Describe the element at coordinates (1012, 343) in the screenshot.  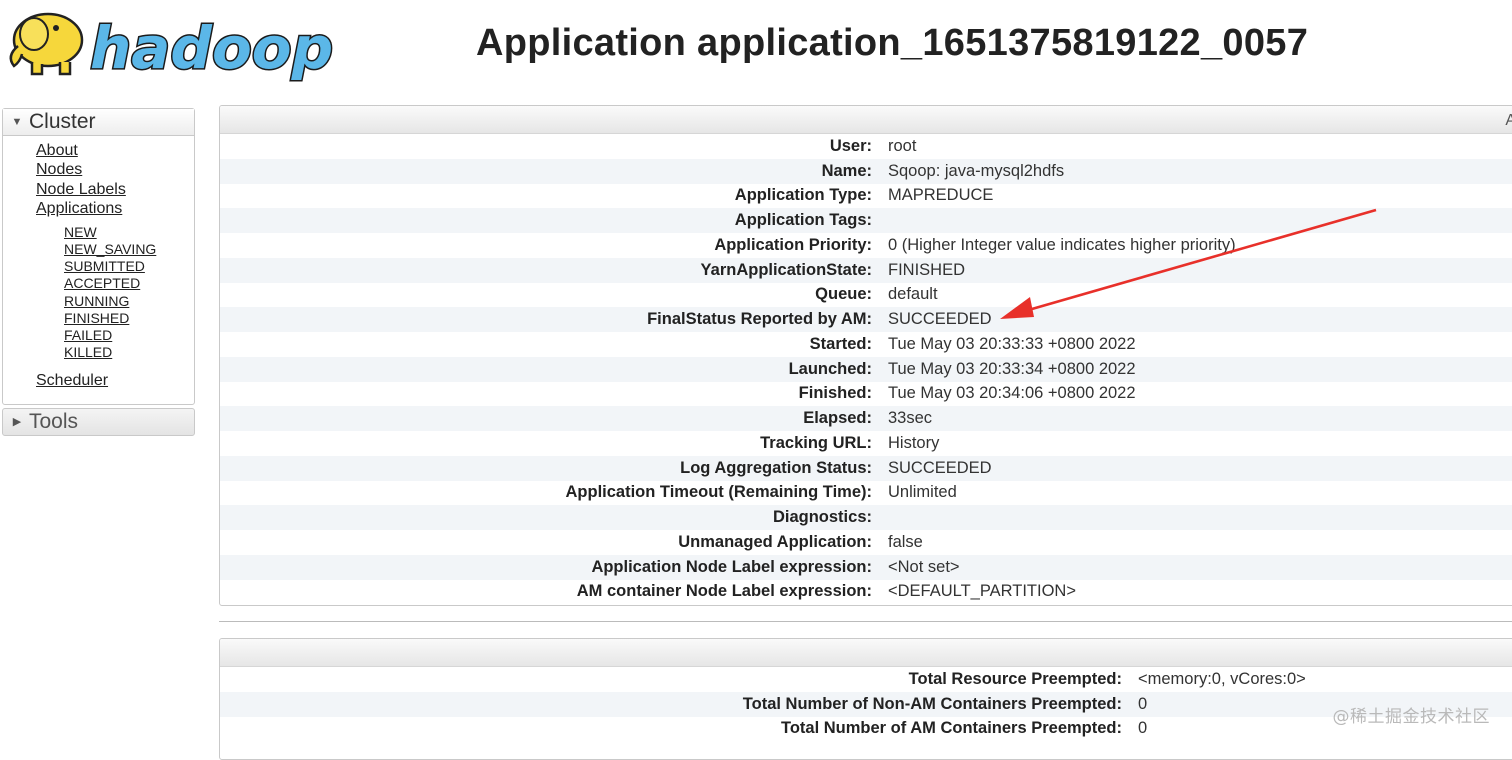
I see `overview-value-started: Tue May 03 20:33:33 +0800 2022` at that location.